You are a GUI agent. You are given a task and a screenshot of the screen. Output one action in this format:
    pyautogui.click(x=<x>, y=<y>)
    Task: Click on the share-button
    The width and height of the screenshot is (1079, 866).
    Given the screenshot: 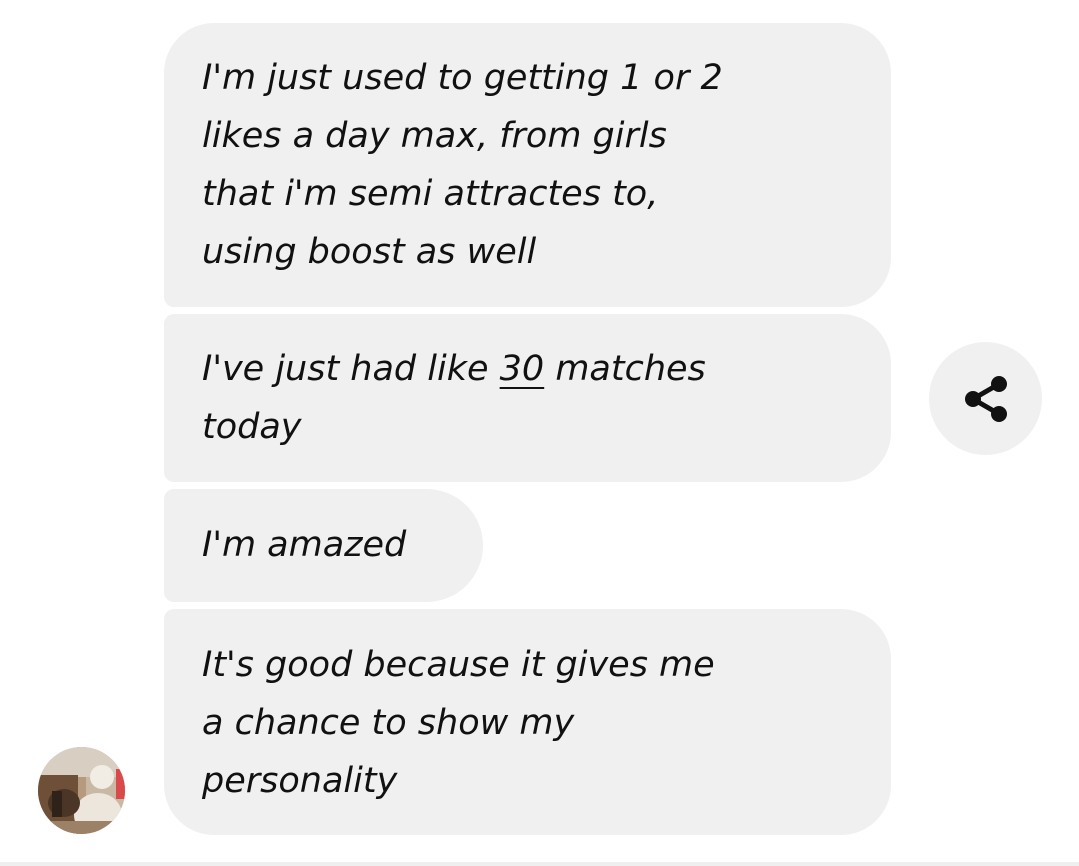 What is the action you would take?
    pyautogui.click(x=985, y=398)
    